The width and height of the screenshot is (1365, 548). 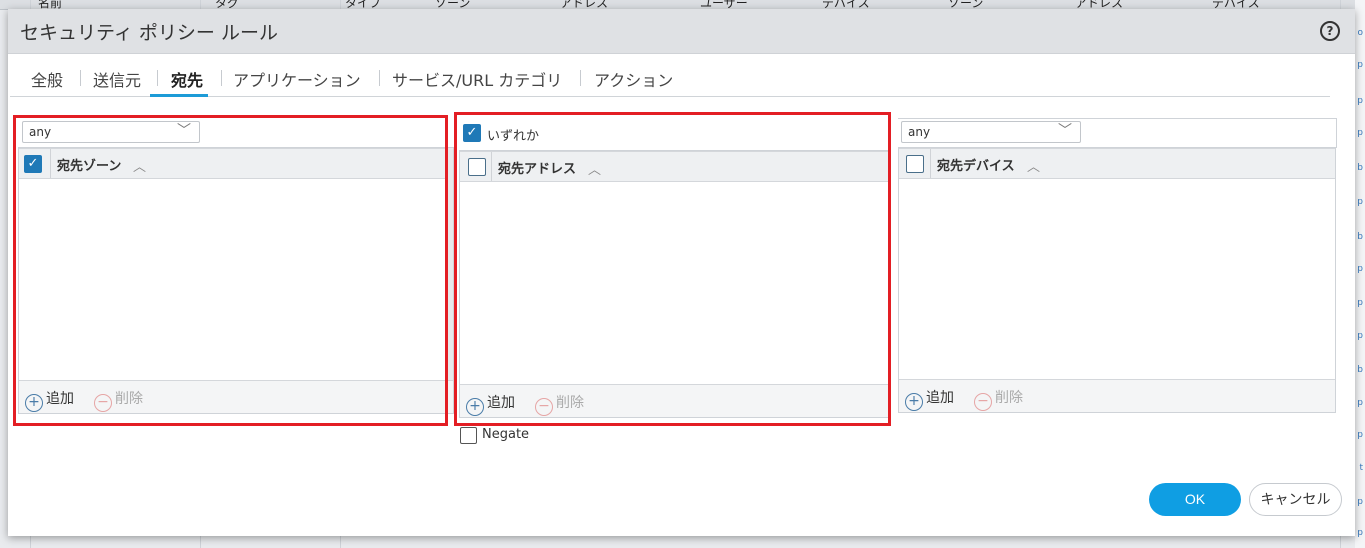 I want to click on destination-zone-column-header: ✓ 宛先ゾーン ︿, so click(x=236, y=163).